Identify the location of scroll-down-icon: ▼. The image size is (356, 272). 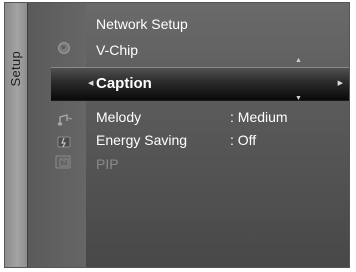
(298, 98).